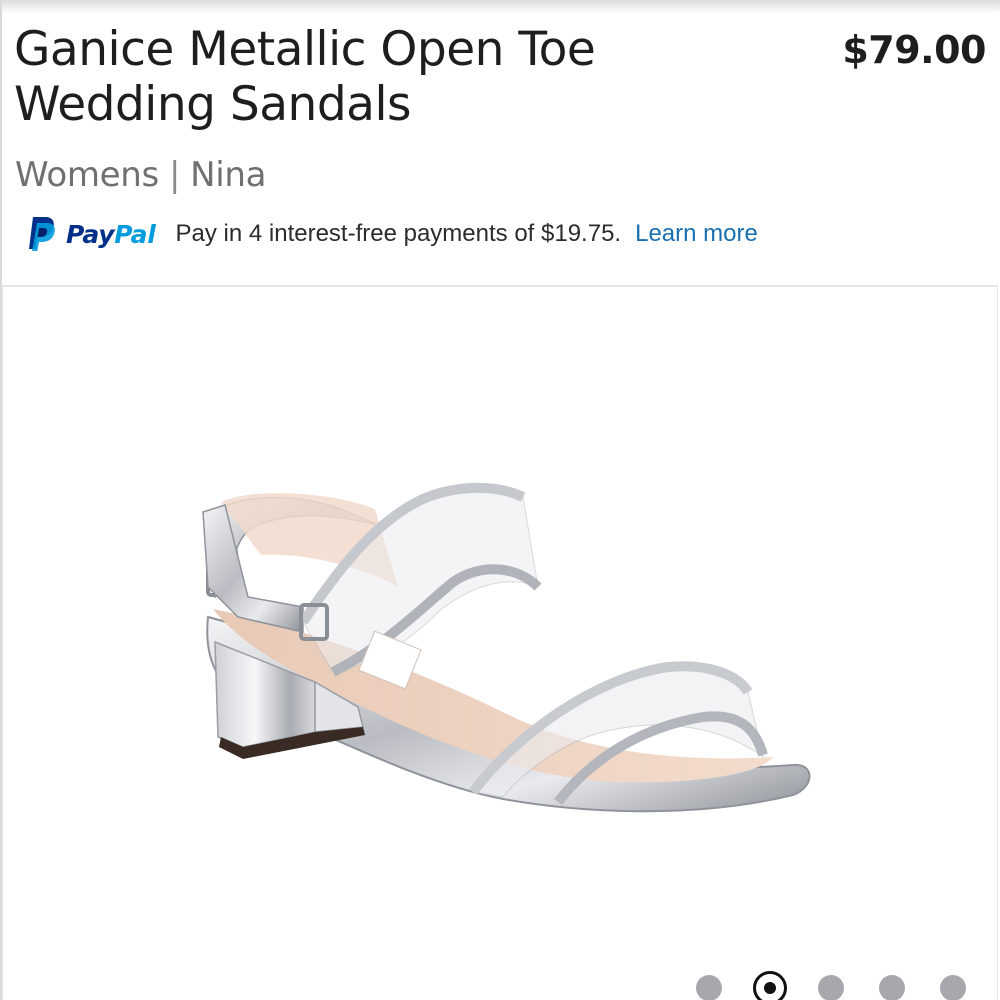  I want to click on paypal-word-pal: Pal, so click(135, 234).